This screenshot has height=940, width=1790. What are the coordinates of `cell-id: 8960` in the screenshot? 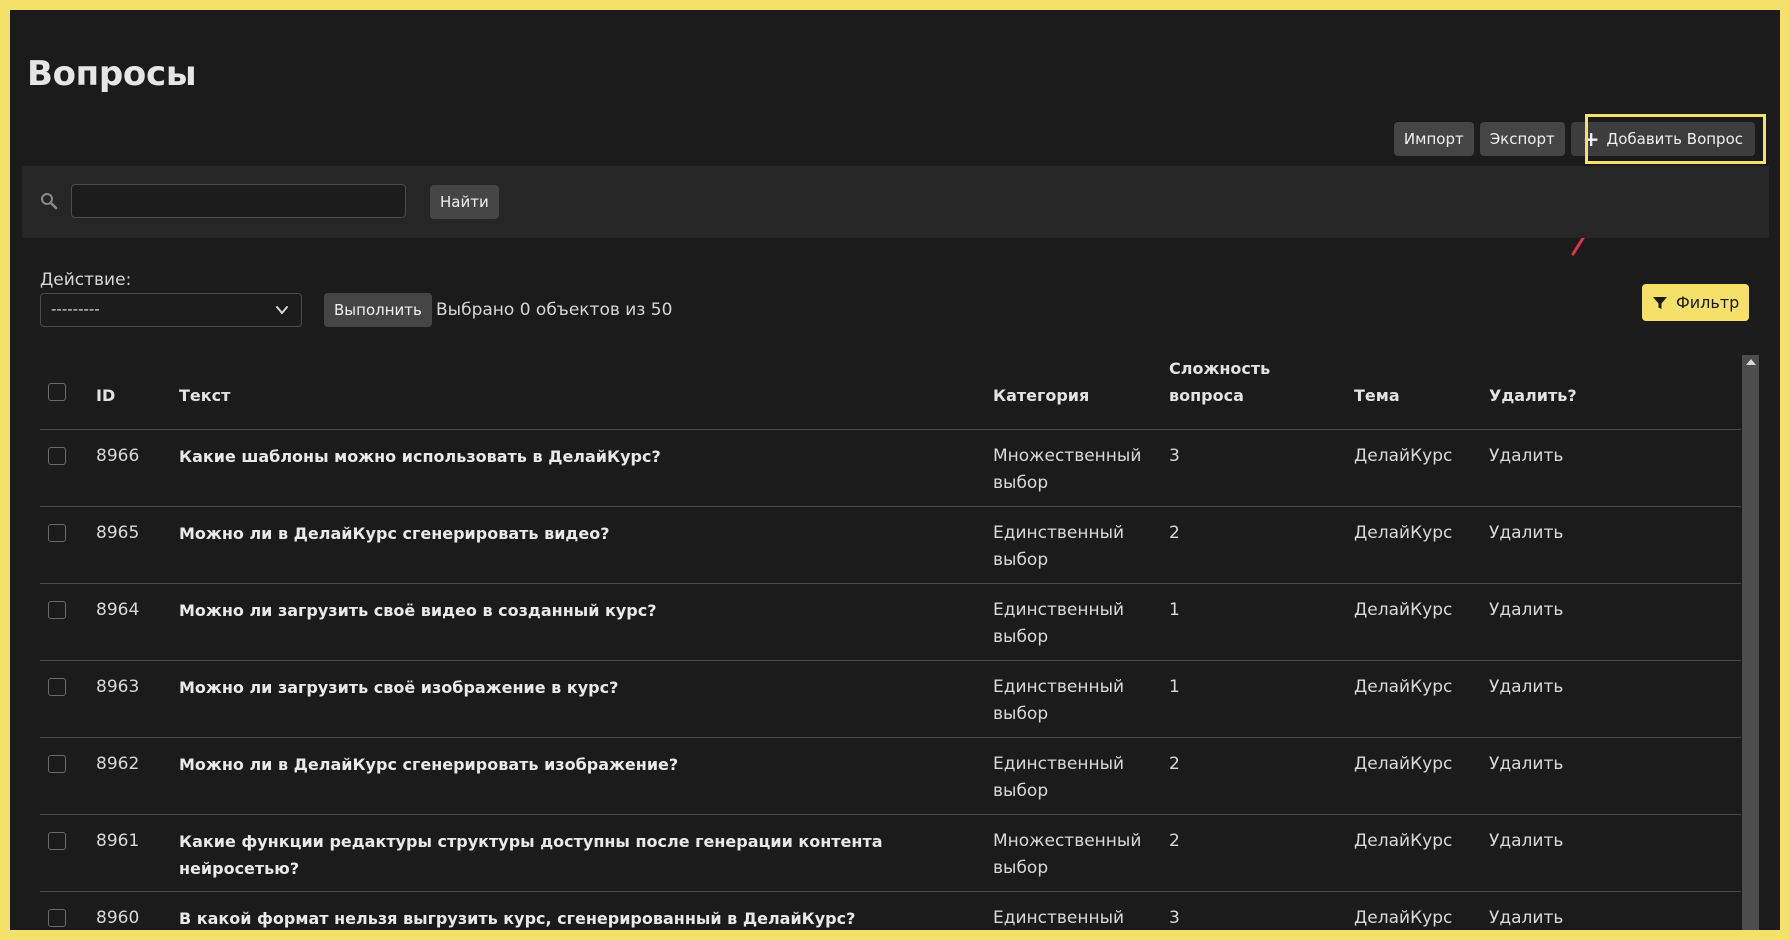 It's located at (129, 910).